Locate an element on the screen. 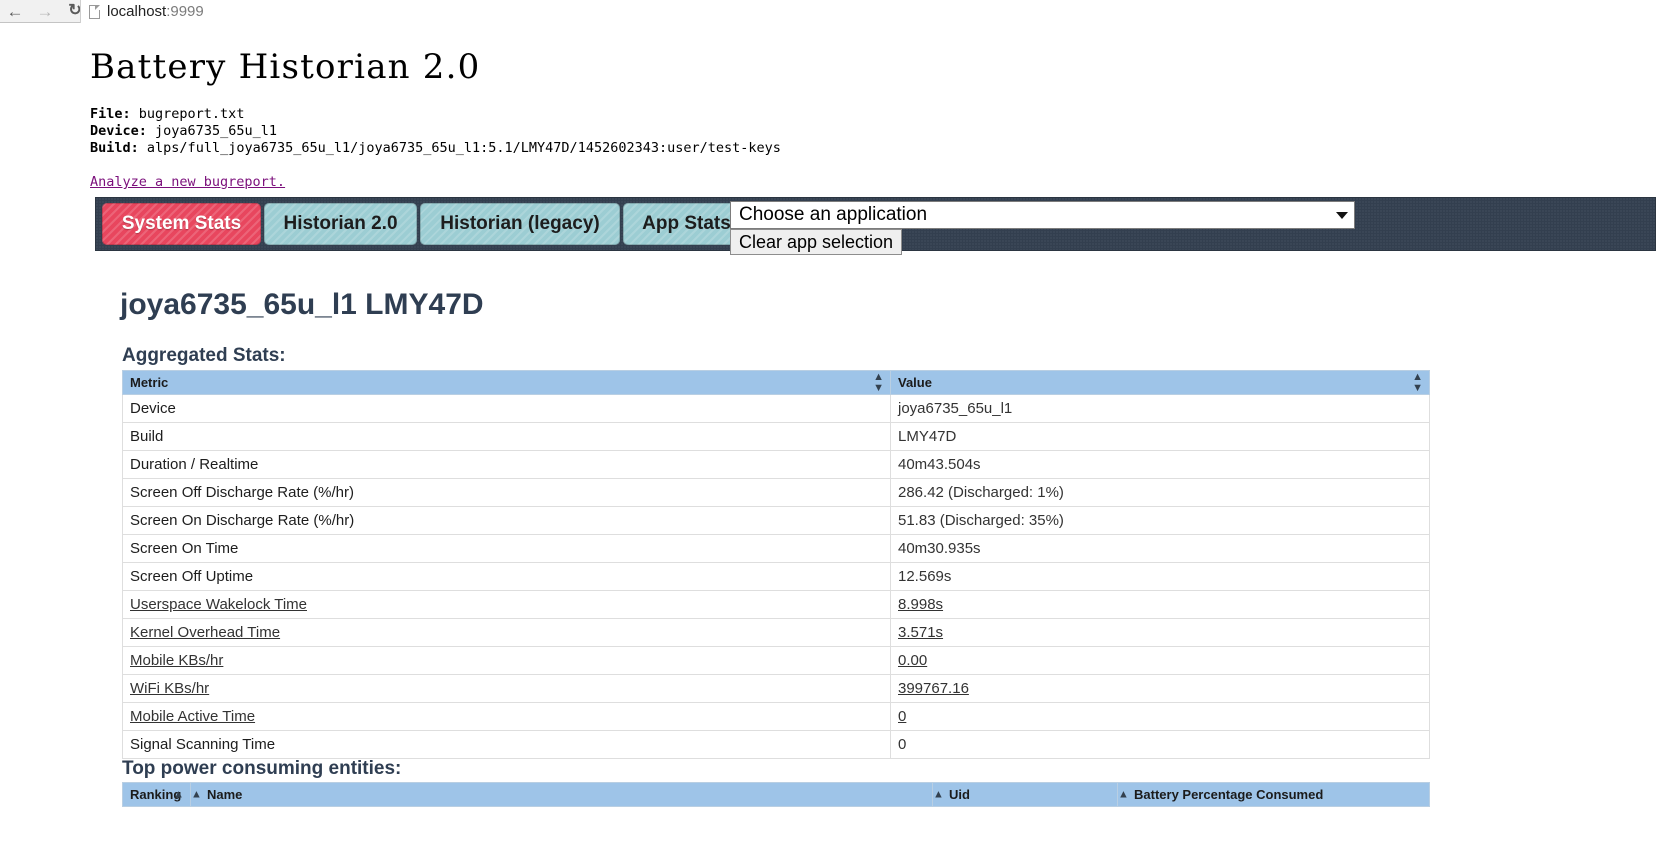  cell-value: 8.998s is located at coordinates (1160, 604).